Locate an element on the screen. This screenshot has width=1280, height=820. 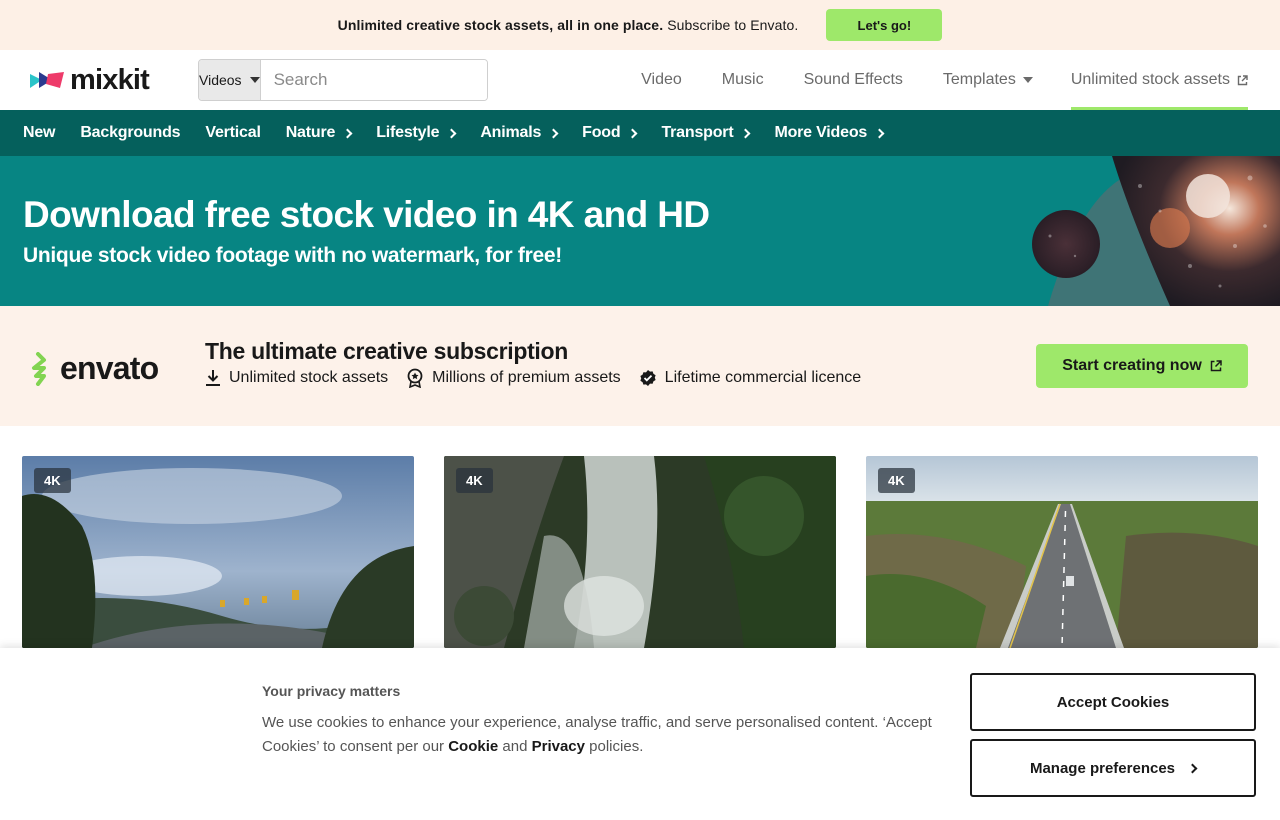
category-animals: Animals is located at coordinates (519, 133).